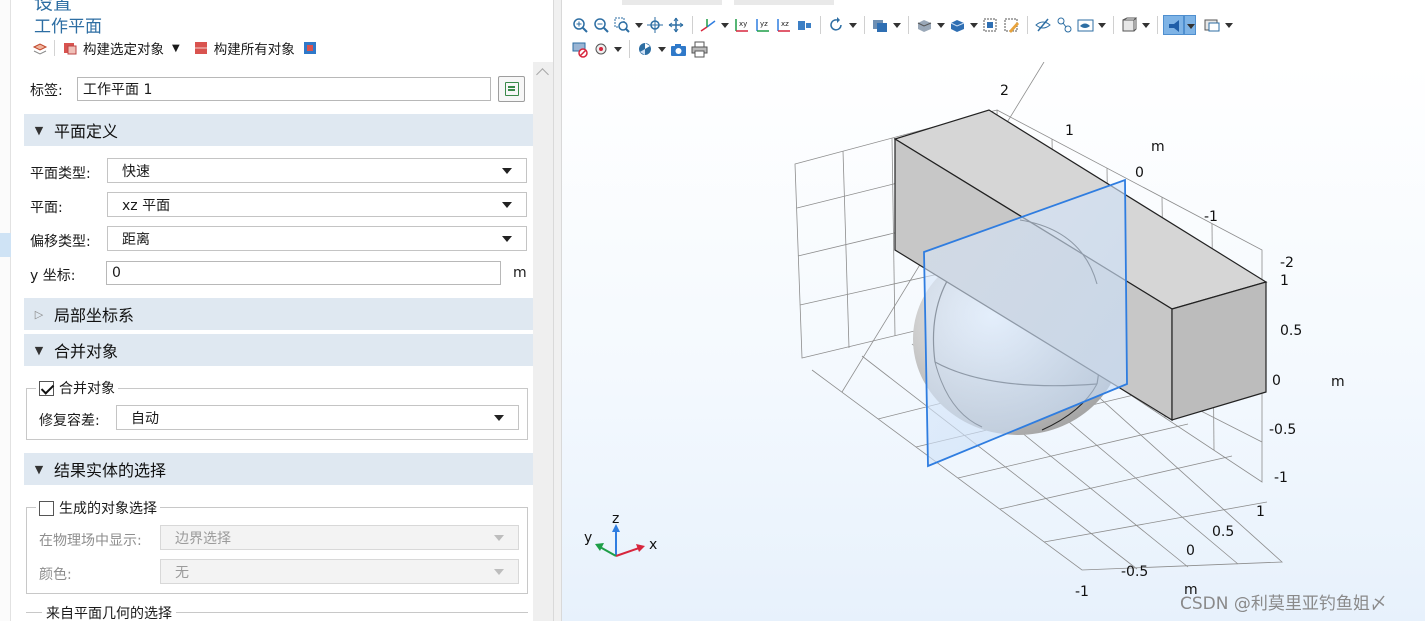 This screenshot has width=1425, height=621. I want to click on view-xy-icon: xy, so click(741, 25).